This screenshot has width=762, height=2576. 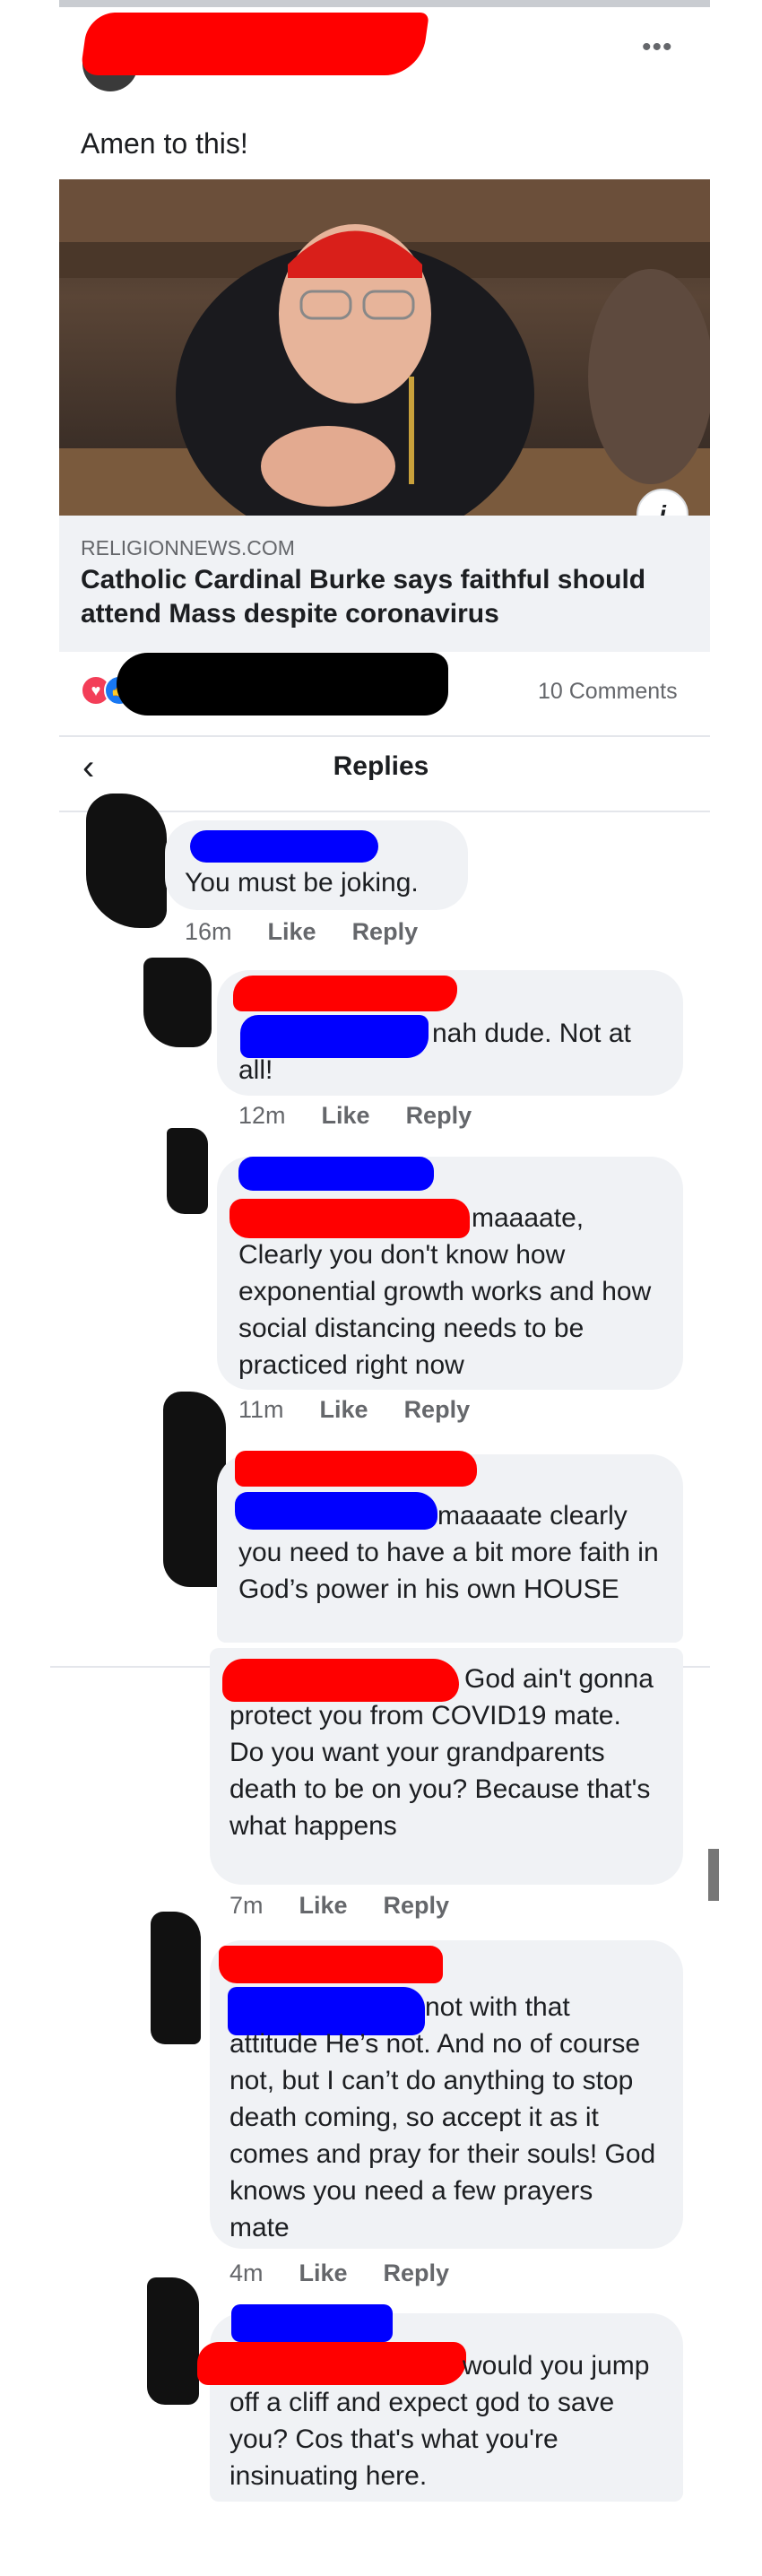 What do you see at coordinates (246, 1905) in the screenshot?
I see `comment-time: 7m` at bounding box center [246, 1905].